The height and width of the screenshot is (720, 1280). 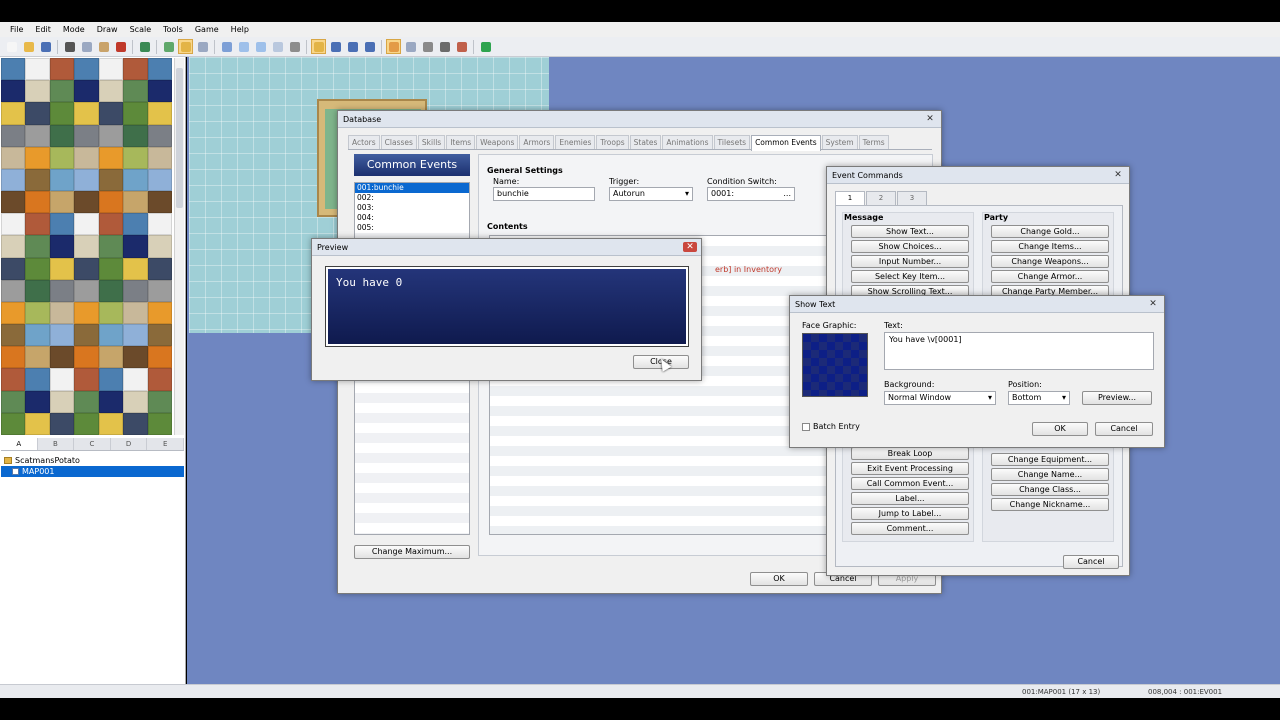 What do you see at coordinates (28, 46) in the screenshot?
I see `open-project-icon` at bounding box center [28, 46].